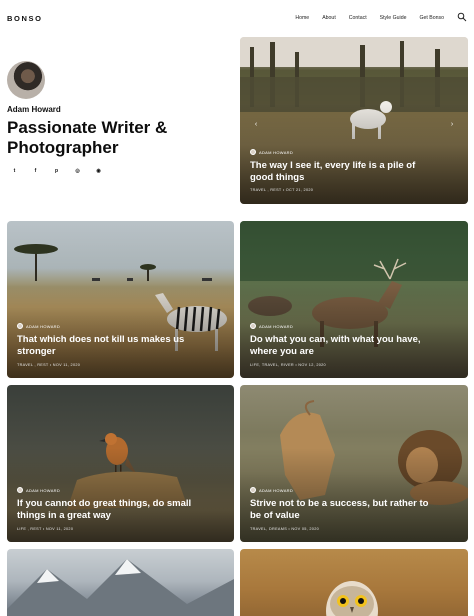 This screenshot has height=616, width=474. I want to click on nav-about: About, so click(329, 18).